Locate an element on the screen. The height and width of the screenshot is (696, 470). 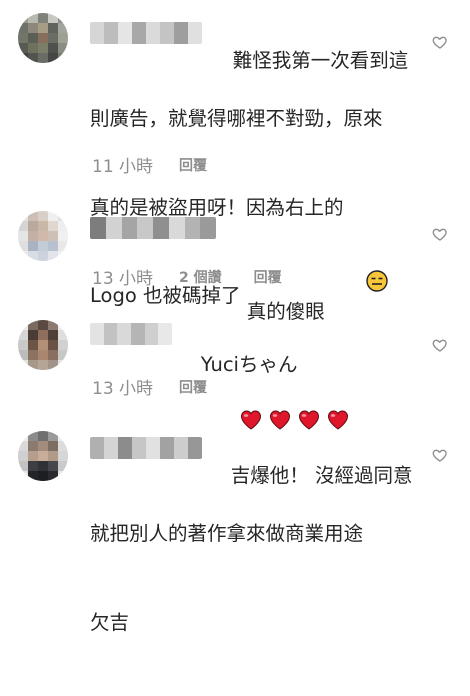
comment-text-line: Yuciちゃん is located at coordinates (249, 364).